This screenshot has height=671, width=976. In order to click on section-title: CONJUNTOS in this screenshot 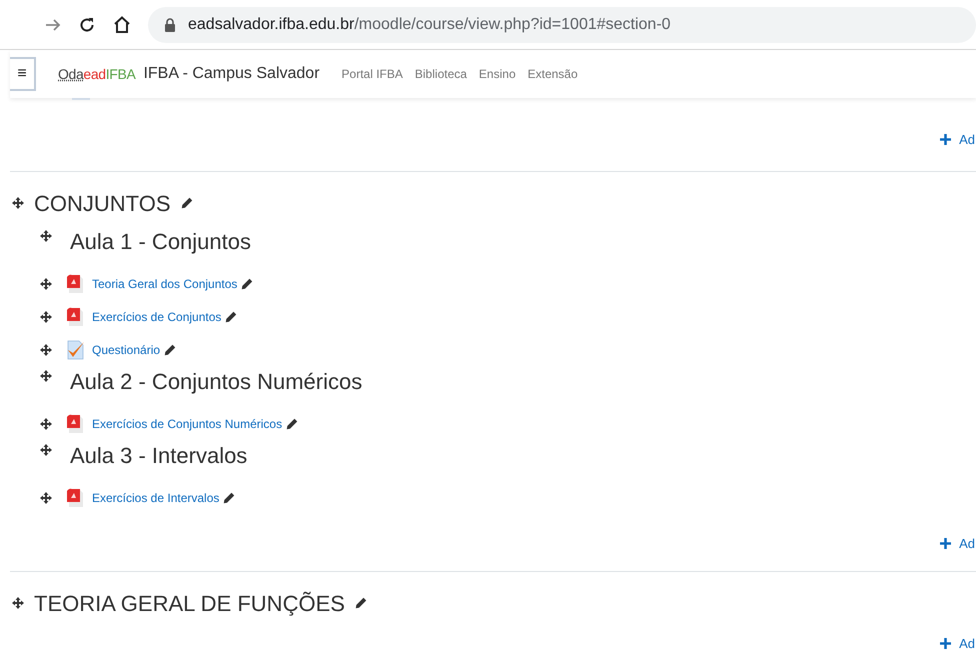, I will do `click(102, 204)`.